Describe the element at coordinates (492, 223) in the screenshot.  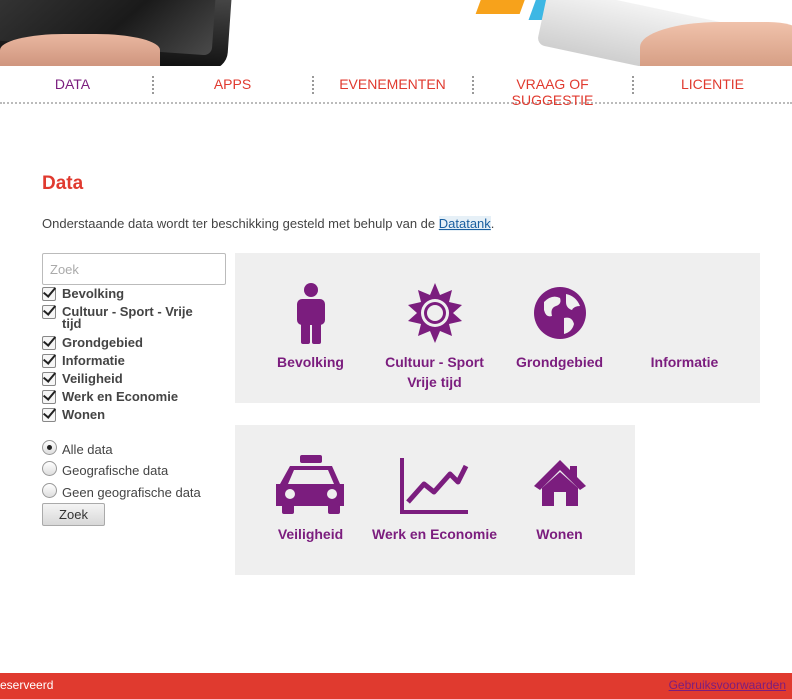
I see `intro-end: .` at that location.